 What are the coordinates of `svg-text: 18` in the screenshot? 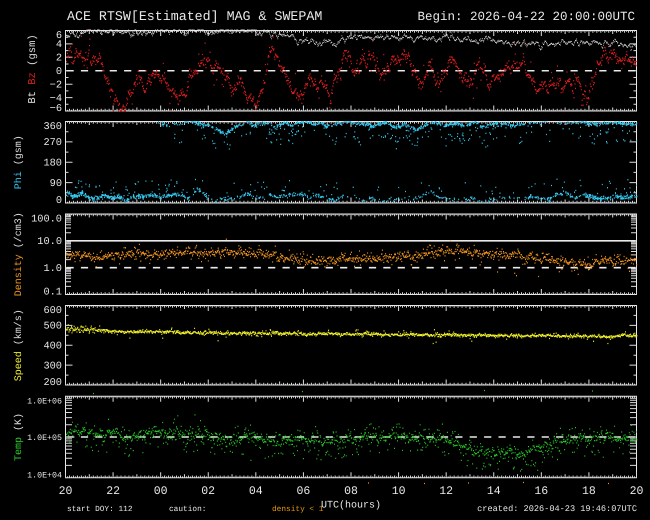 It's located at (589, 491).